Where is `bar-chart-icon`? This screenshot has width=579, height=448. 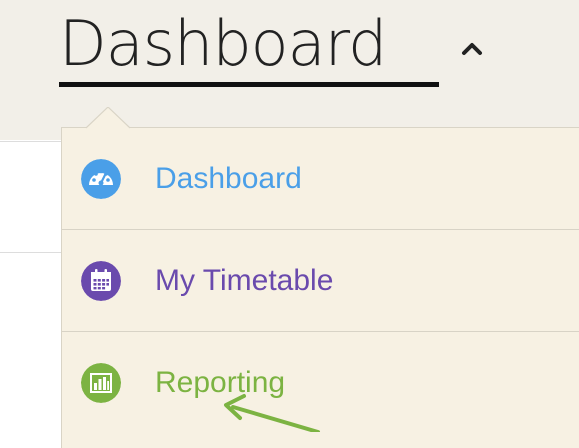
bar-chart-icon is located at coordinates (101, 383).